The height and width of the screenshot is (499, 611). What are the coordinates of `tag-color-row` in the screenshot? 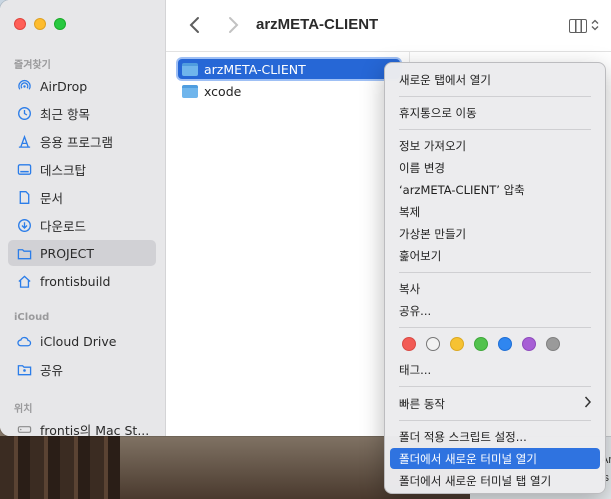 It's located at (481, 344).